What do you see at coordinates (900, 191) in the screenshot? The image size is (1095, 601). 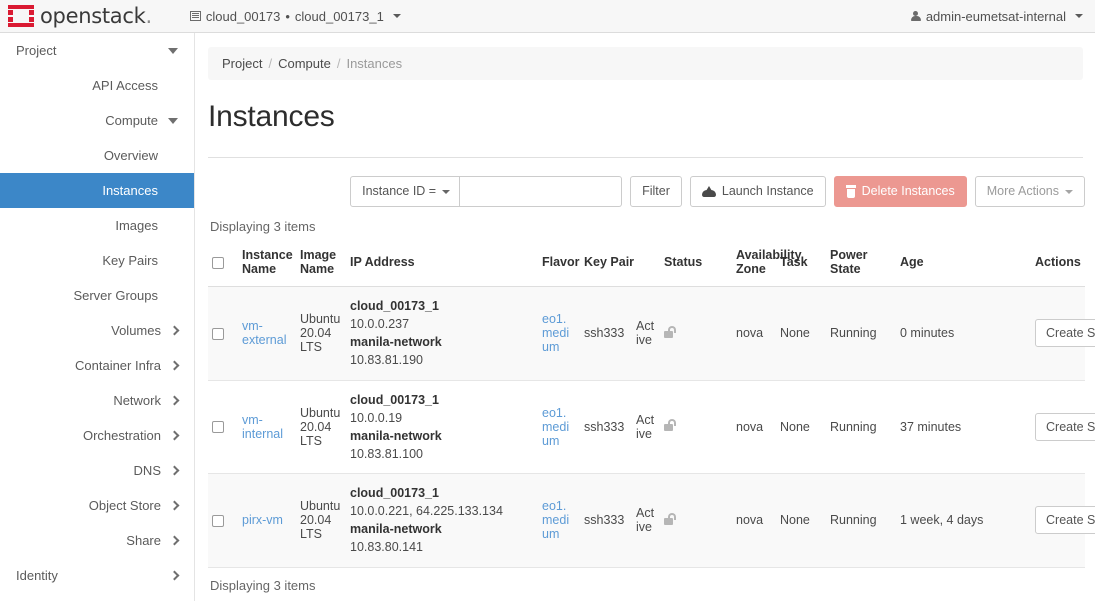 I see `delete-instances-button: Delete Instances` at bounding box center [900, 191].